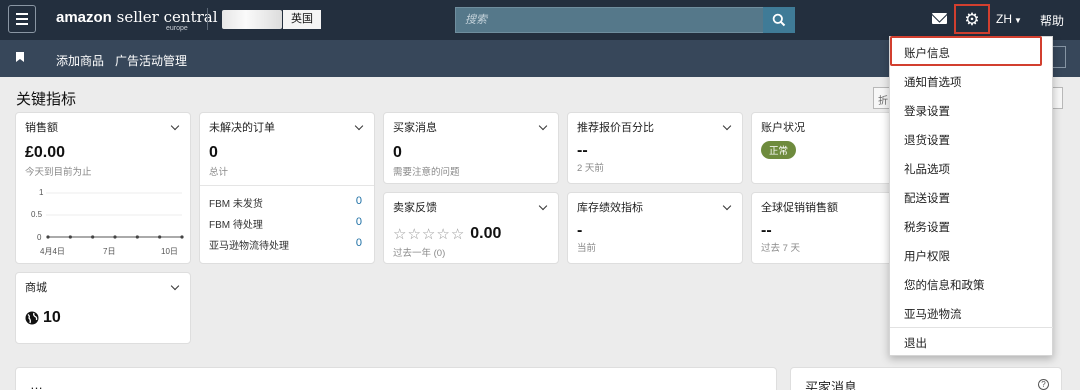  I want to click on star-rating: ☆ ☆ ☆ ☆ ☆ 0.00, so click(471, 234).